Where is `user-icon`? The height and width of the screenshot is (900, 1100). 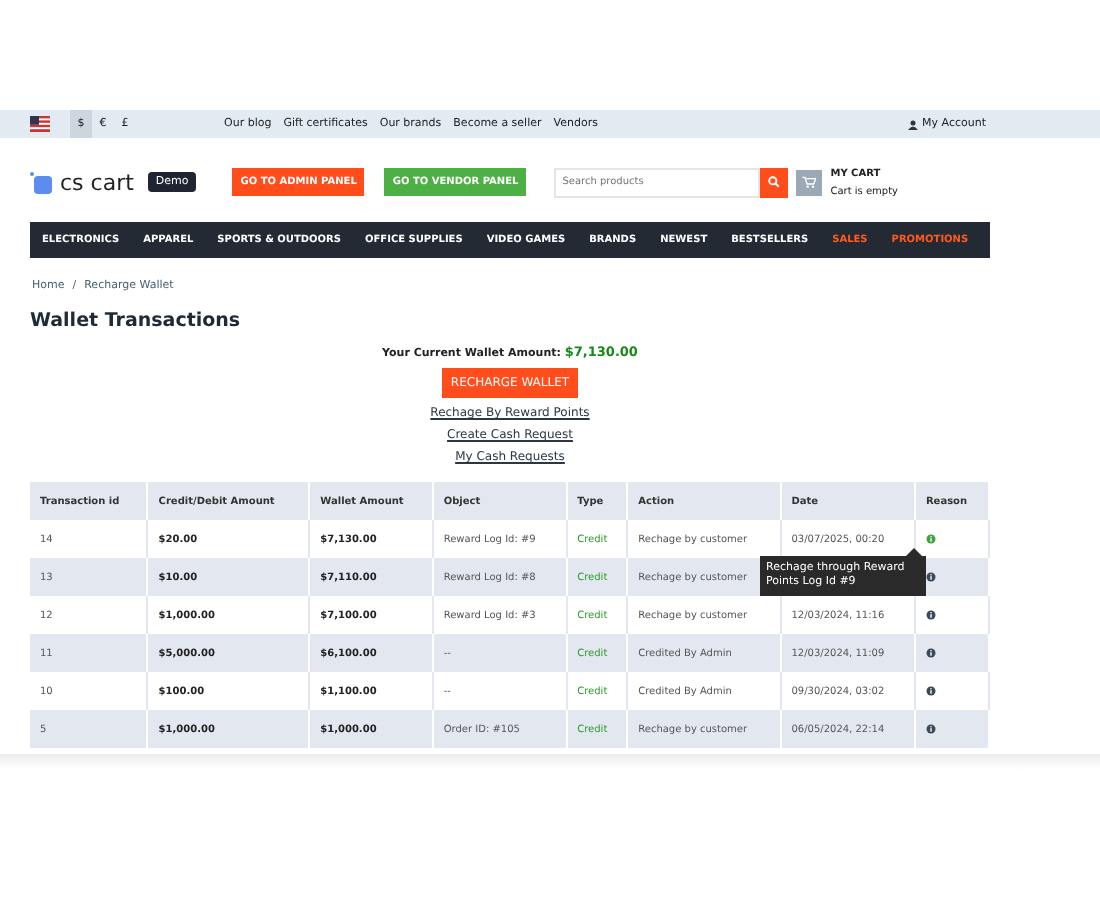 user-icon is located at coordinates (913, 124).